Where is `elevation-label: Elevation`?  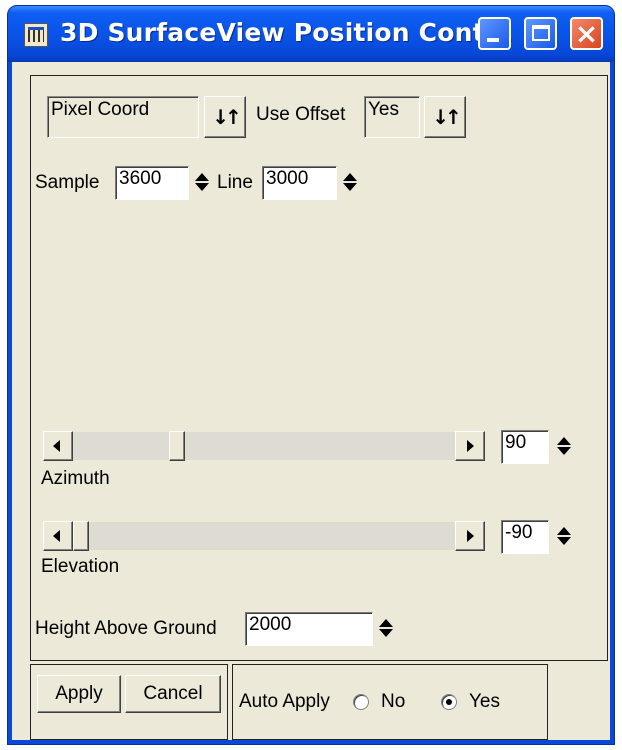
elevation-label: Elevation is located at coordinates (80, 566).